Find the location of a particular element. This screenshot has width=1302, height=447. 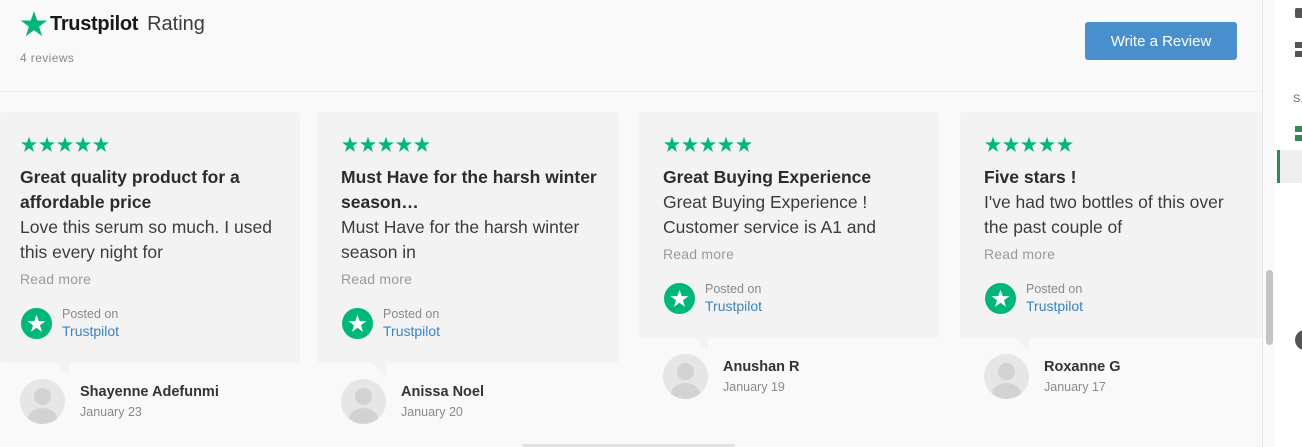

review-author: Shayenne Adefunmi January 23 is located at coordinates (119, 401).